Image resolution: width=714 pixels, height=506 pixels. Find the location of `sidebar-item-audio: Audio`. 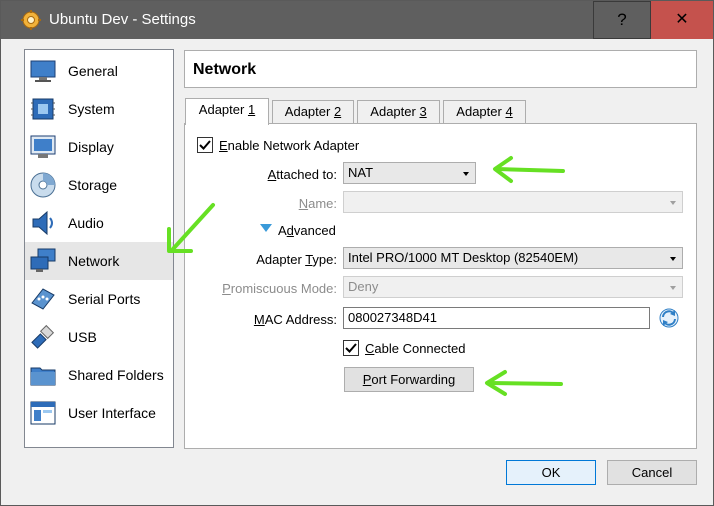

sidebar-item-audio: Audio is located at coordinates (99, 223).